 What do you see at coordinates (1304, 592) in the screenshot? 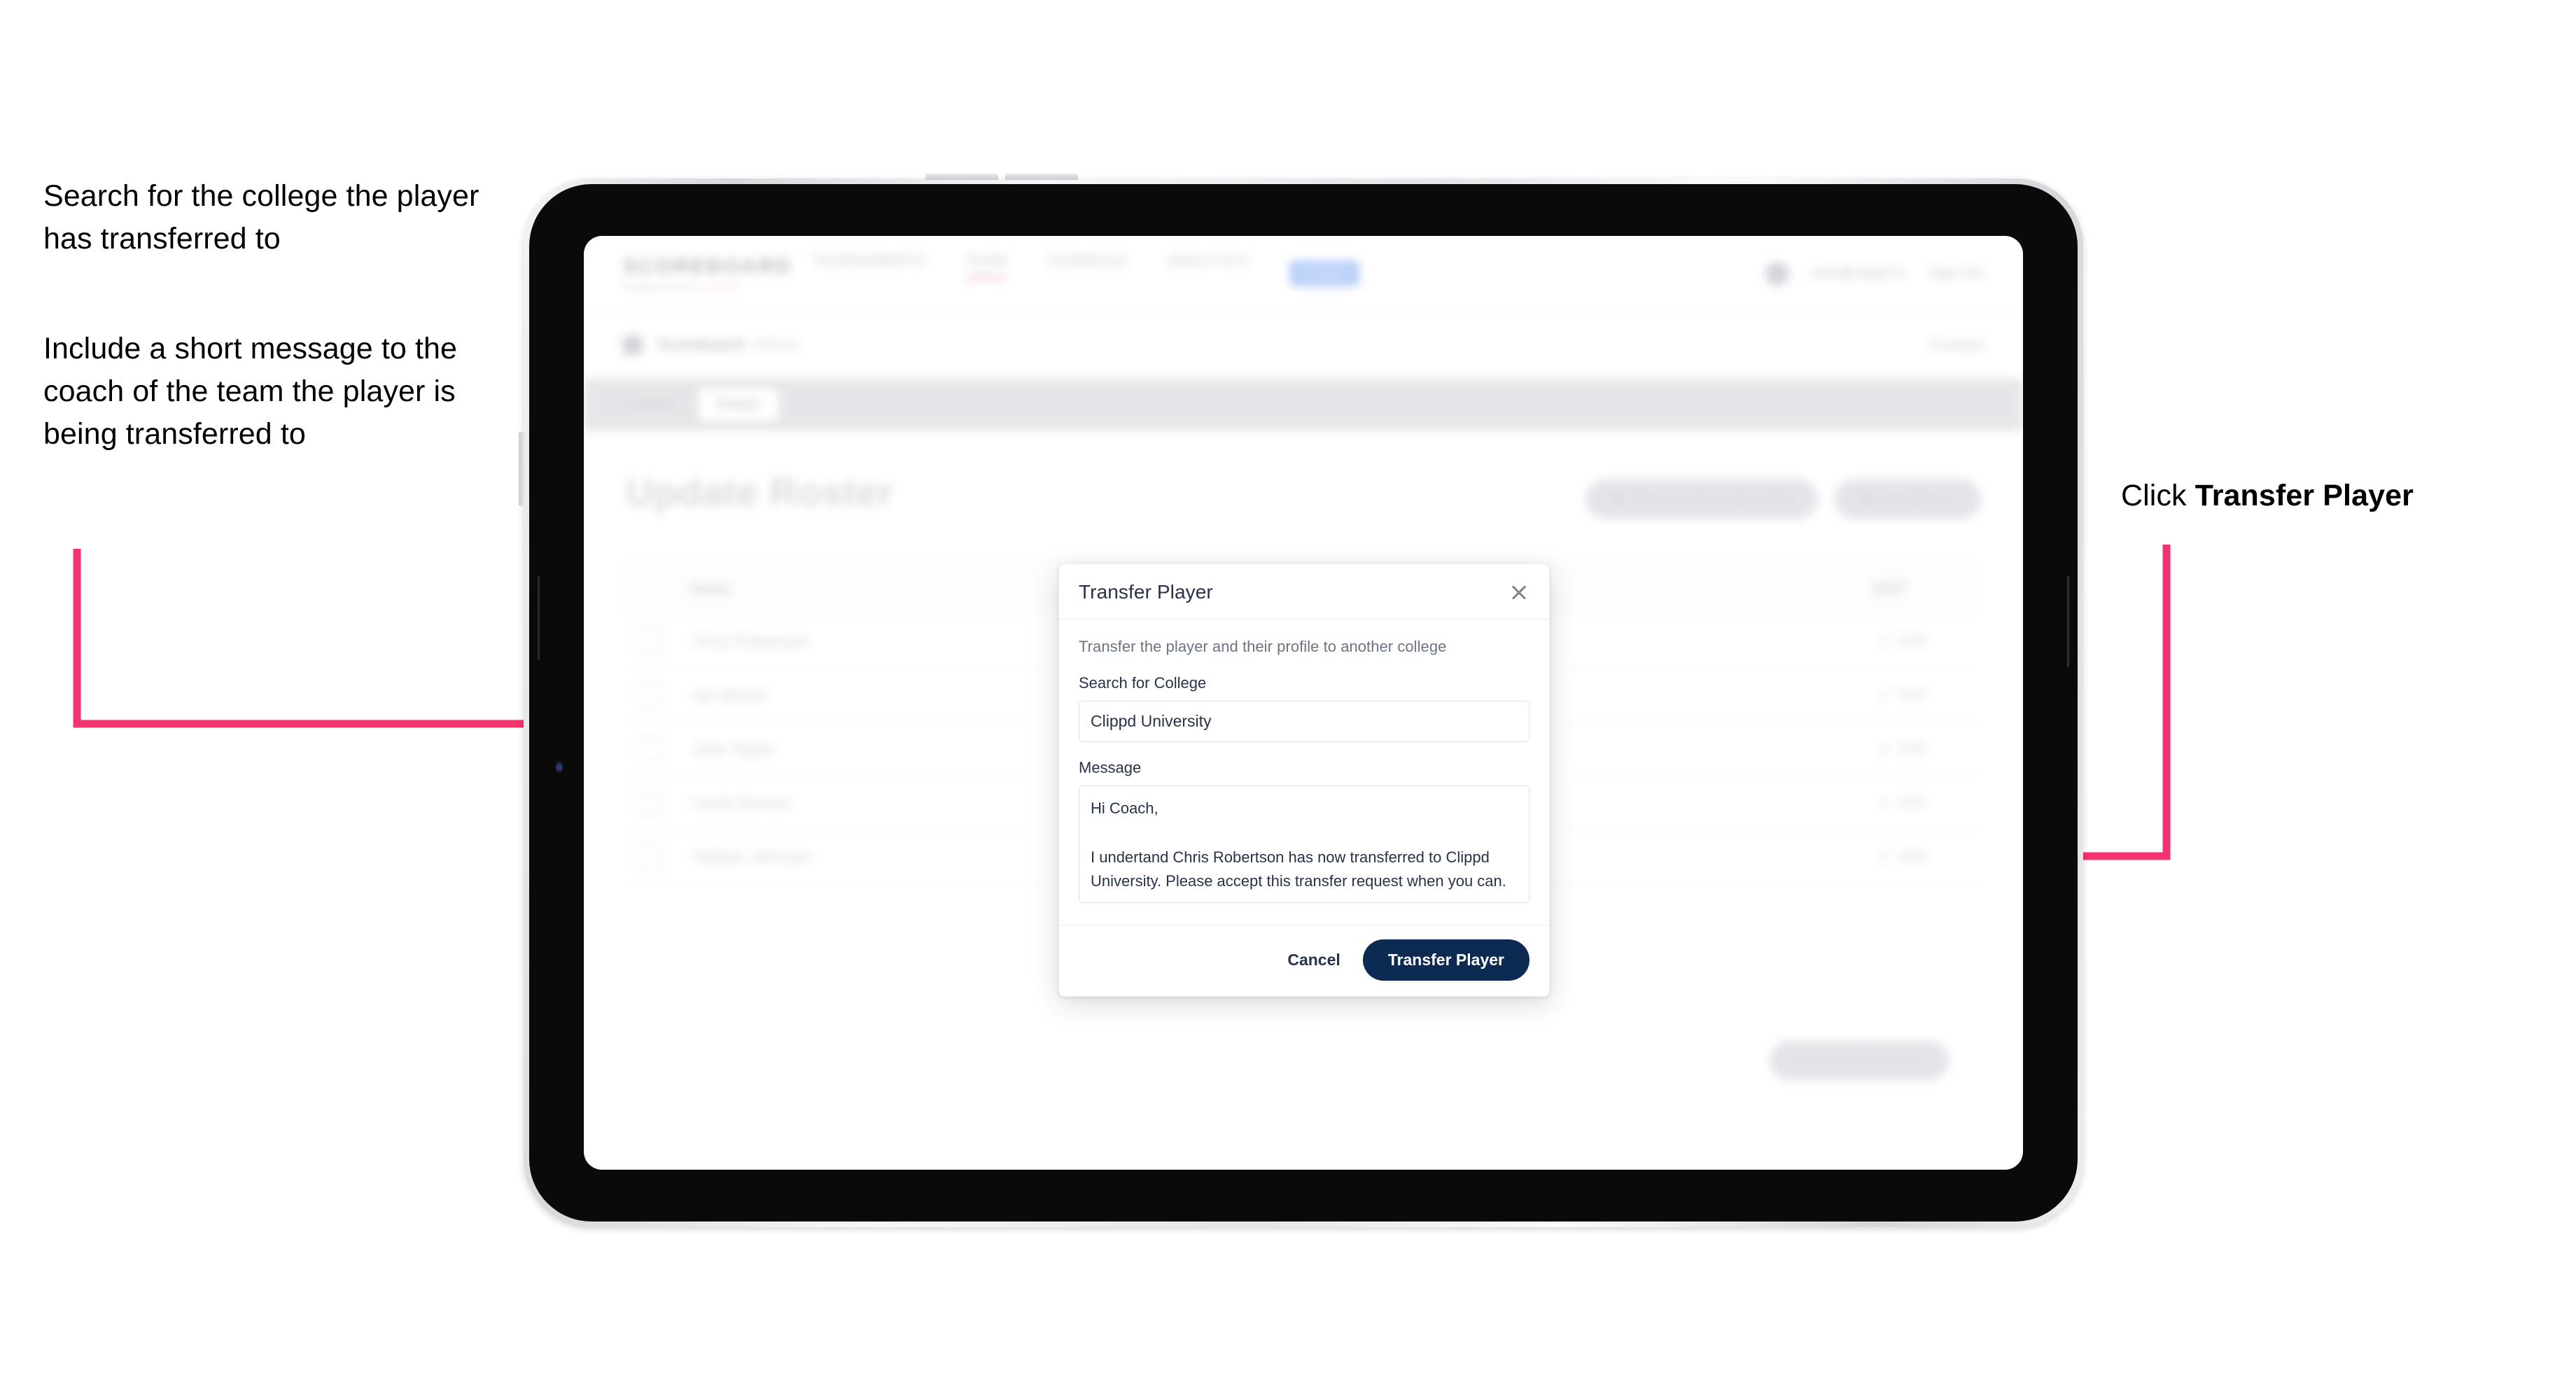
I see `modal-header: Transfer Player` at bounding box center [1304, 592].